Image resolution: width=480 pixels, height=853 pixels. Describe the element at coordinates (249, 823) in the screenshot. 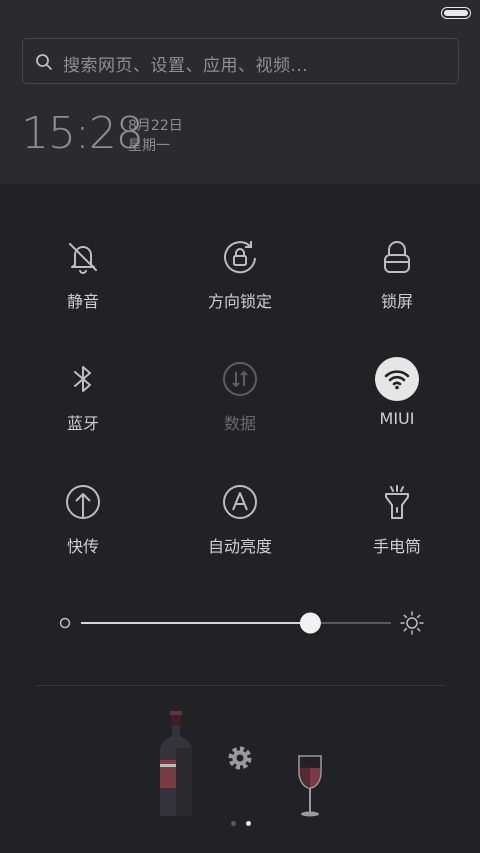

I see `page-dot-active` at that location.